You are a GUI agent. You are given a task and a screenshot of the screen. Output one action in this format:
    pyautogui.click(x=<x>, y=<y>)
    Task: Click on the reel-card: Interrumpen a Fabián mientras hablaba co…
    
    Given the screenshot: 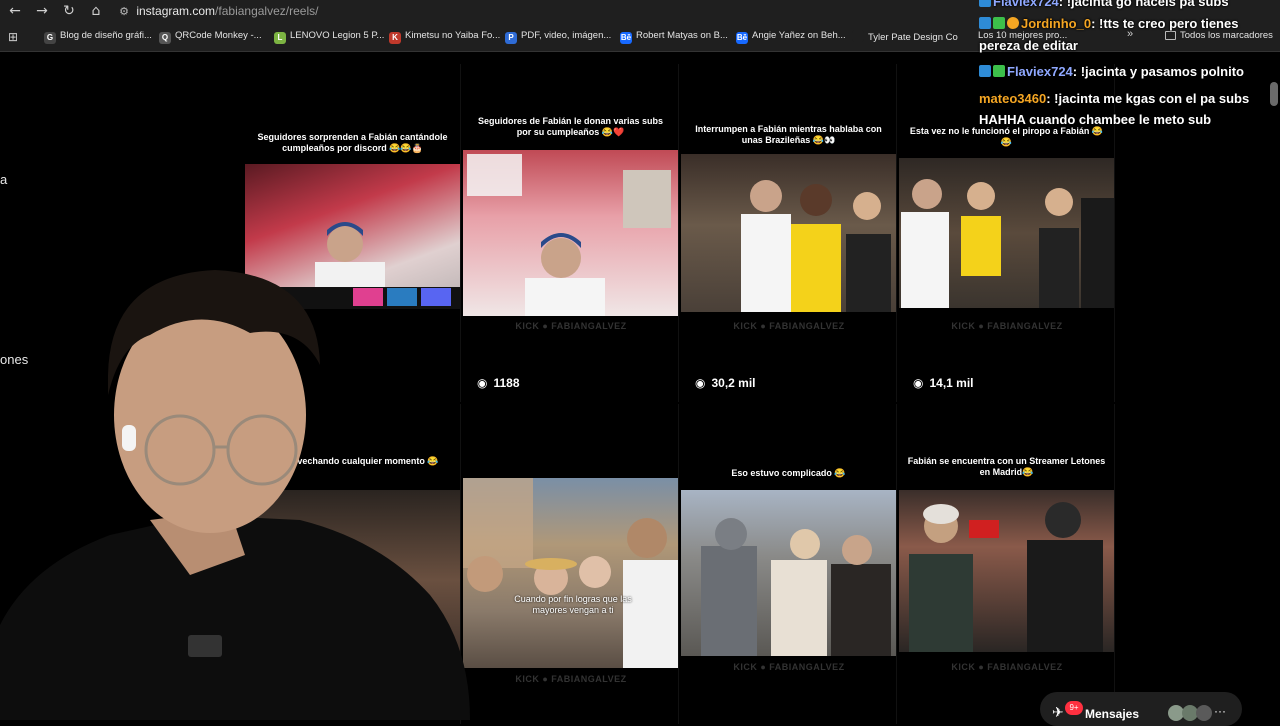 What is the action you would take?
    pyautogui.click(x=789, y=233)
    